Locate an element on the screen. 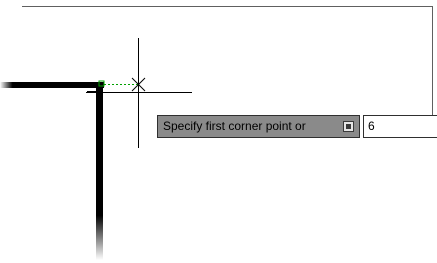 This screenshot has height=263, width=437. dynamic-input-tooltip: Specify first corner point or is located at coordinates (258, 126).